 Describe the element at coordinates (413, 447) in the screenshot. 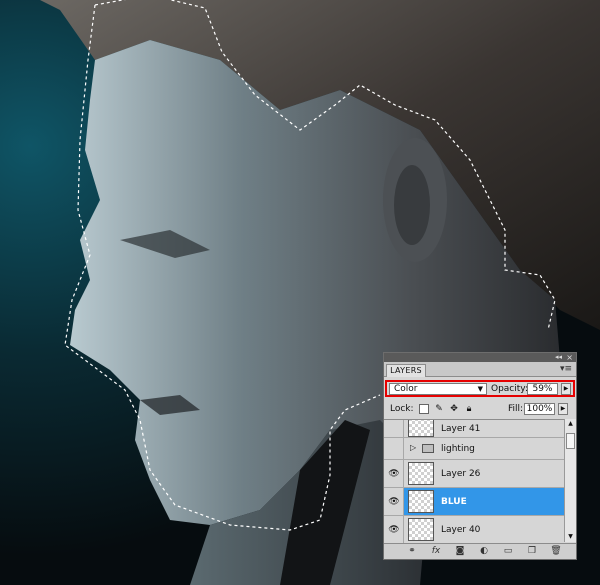

I see `expand-triangle-icon: ▷` at that location.